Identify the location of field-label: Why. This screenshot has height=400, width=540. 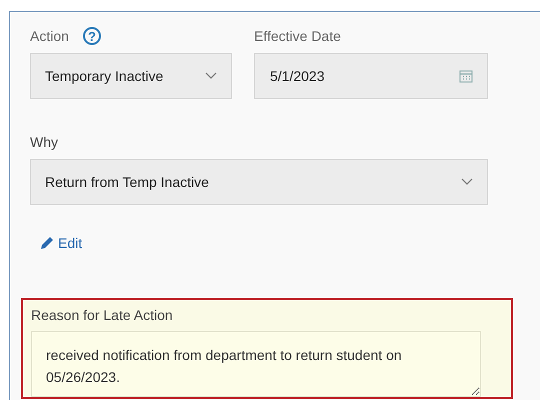
(44, 142).